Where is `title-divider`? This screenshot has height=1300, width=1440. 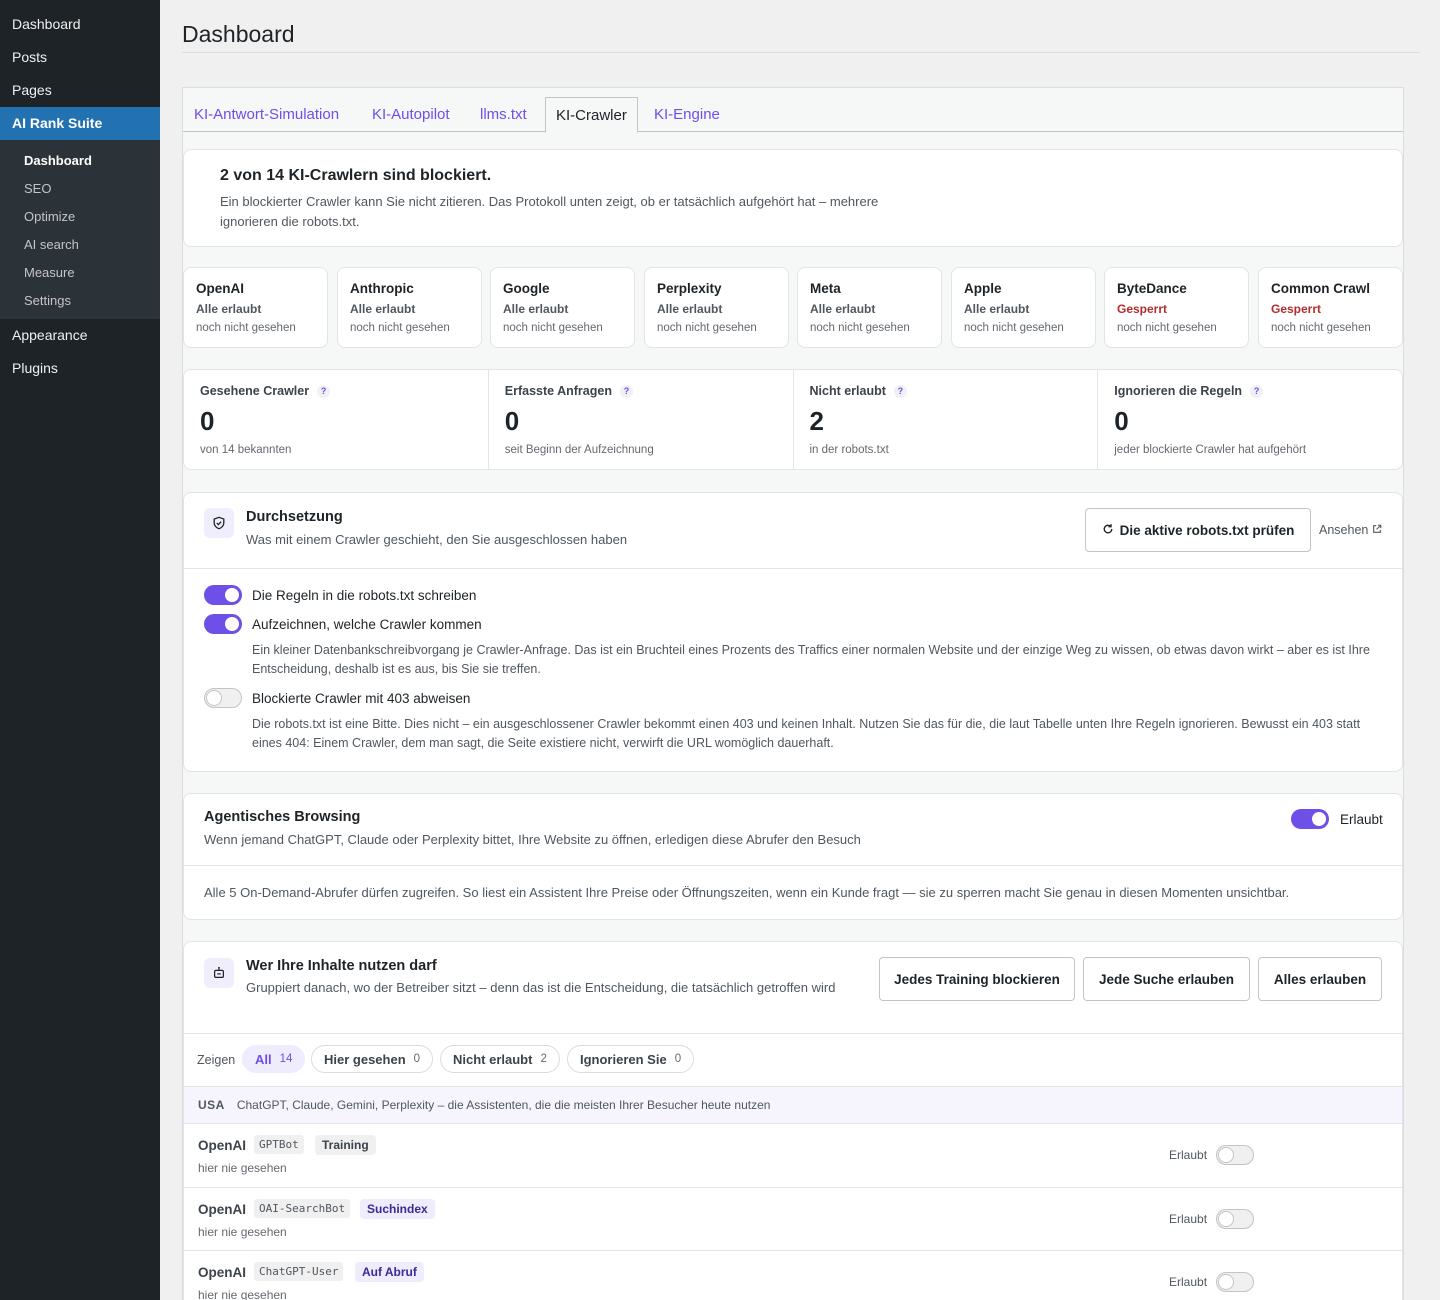
title-divider is located at coordinates (801, 52).